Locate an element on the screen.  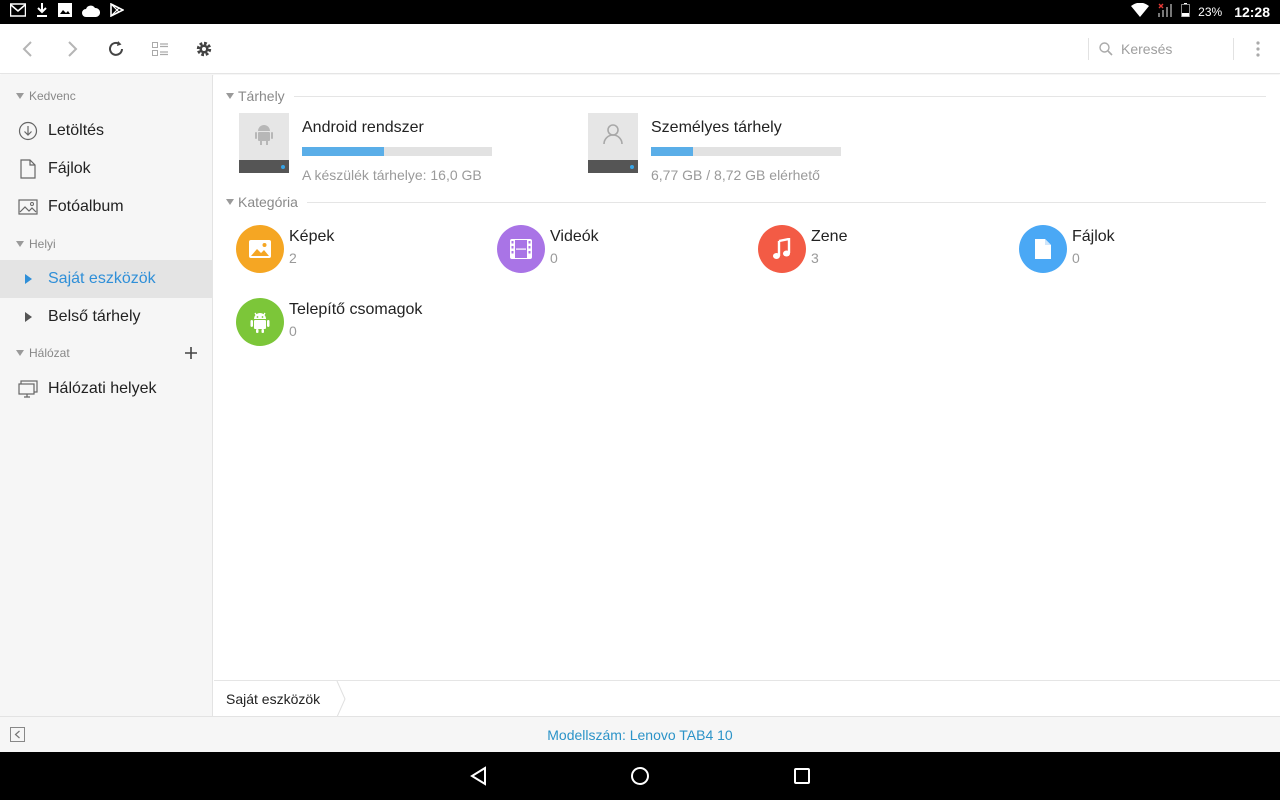
battery-percent: 23% is located at coordinates (1210, 11).